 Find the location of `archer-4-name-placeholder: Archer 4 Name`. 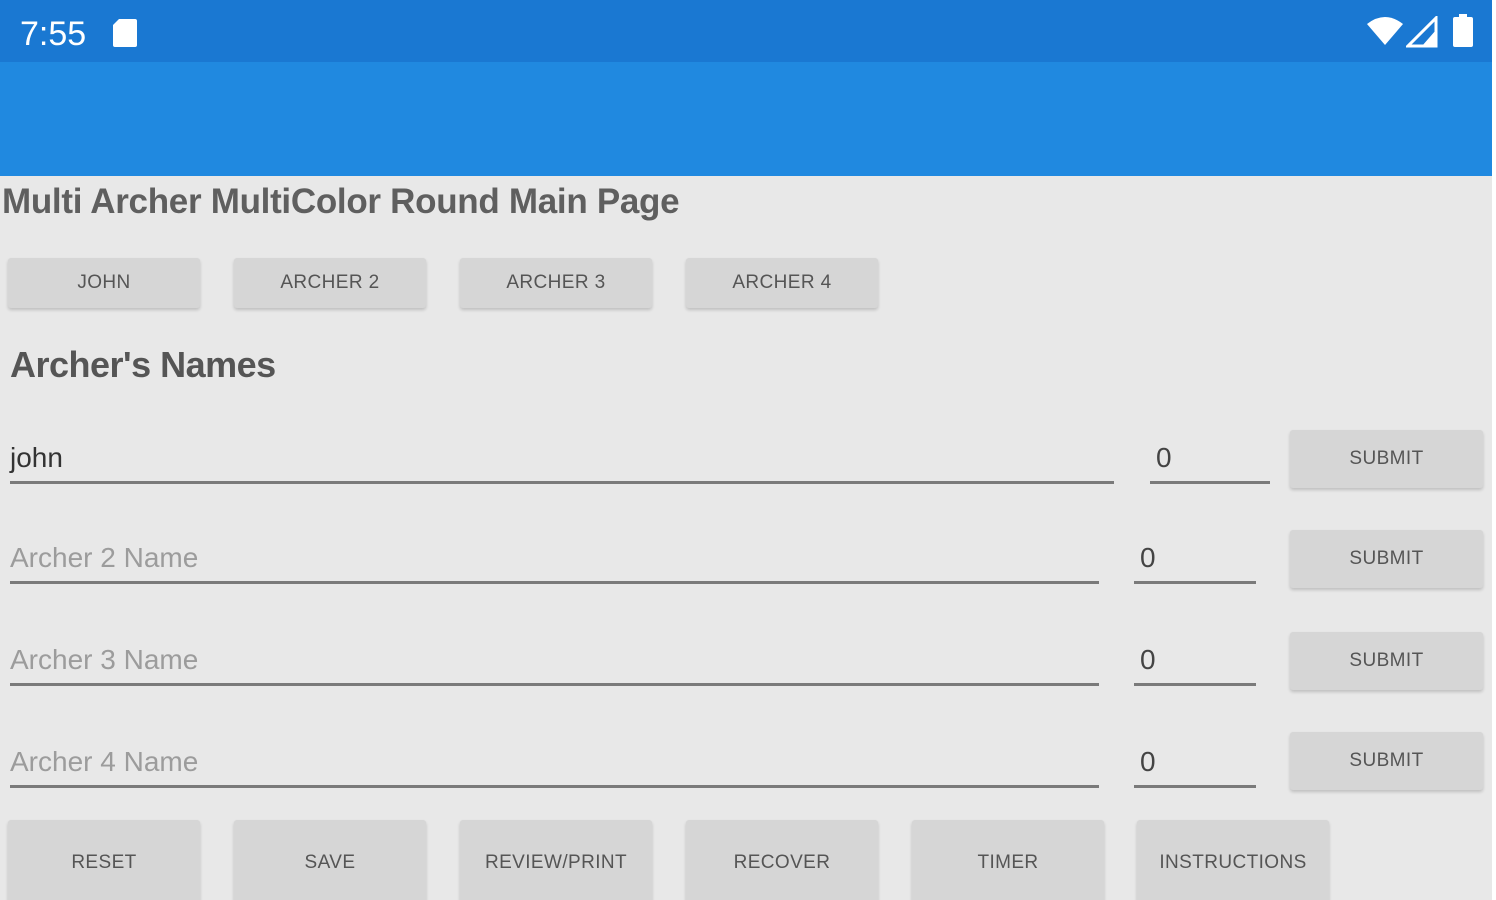

archer-4-name-placeholder: Archer 4 Name is located at coordinates (104, 761).